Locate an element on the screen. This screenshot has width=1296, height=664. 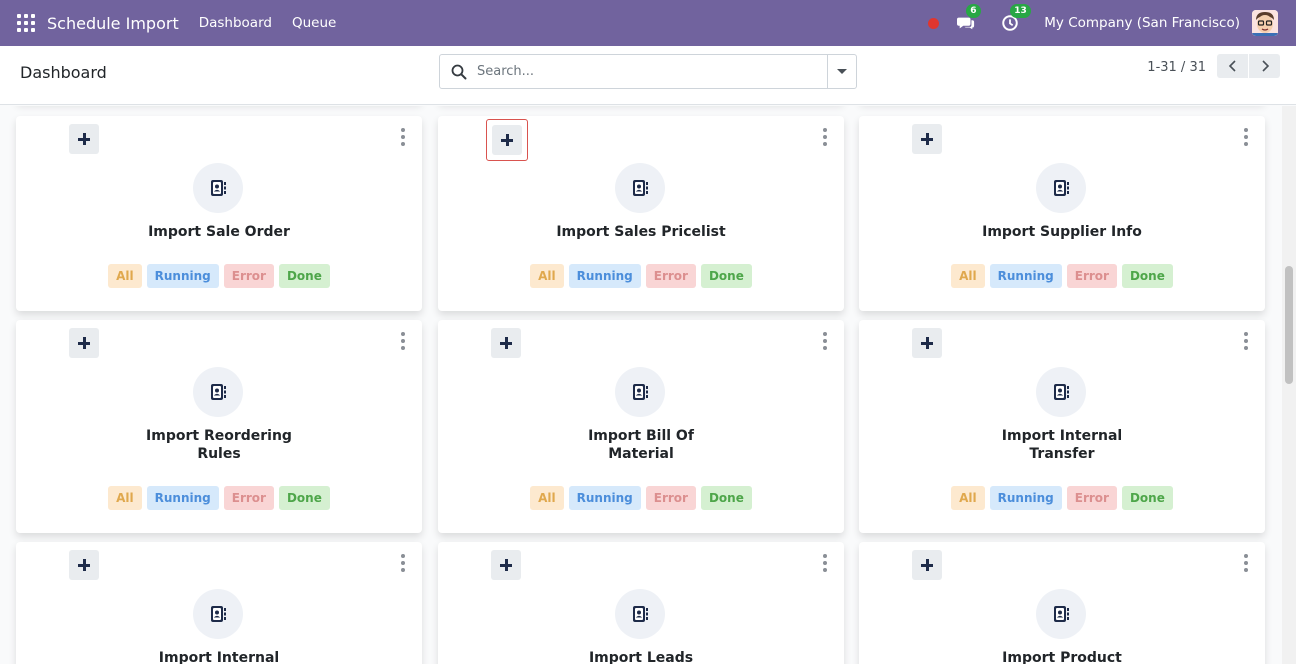
menu-dashboard: Dashboard is located at coordinates (235, 23).